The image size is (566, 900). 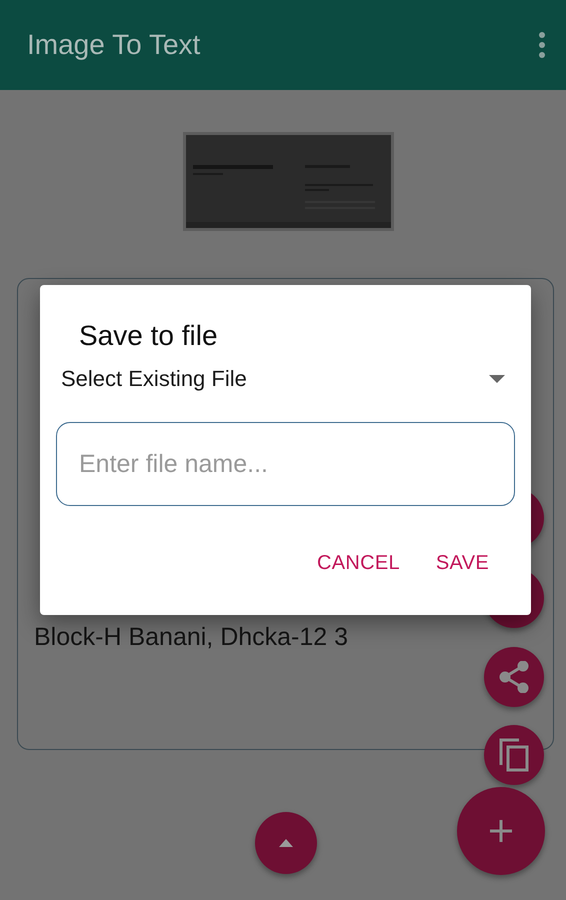 I want to click on app-title: Image To Text, so click(x=113, y=45).